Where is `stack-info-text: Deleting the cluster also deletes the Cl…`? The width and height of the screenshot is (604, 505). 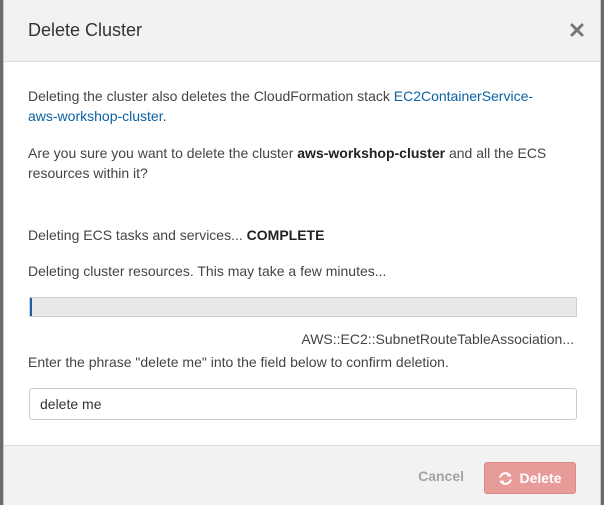
stack-info-text: Deleting the cluster also deletes the Cl… is located at coordinates (293, 106).